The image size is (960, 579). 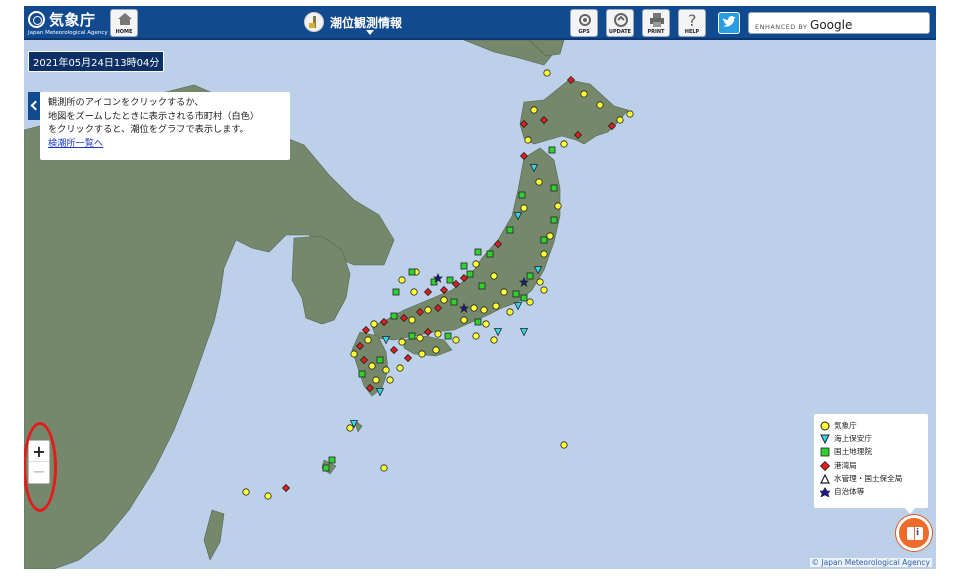 I want to click on help-button: ? HELP, so click(x=692, y=23).